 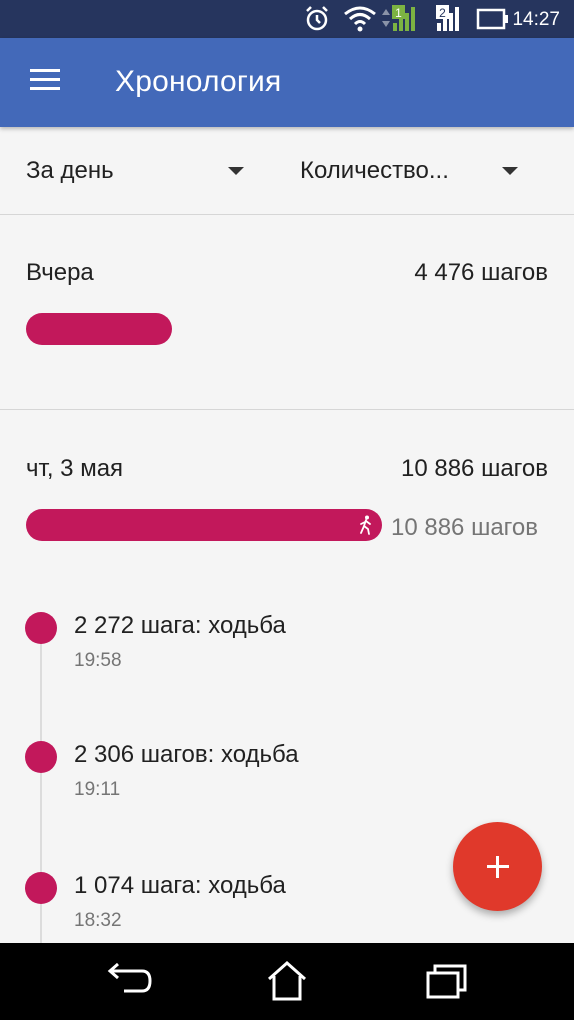 What do you see at coordinates (75, 468) in the screenshot?
I see `day-label: чт, 3 мая` at bounding box center [75, 468].